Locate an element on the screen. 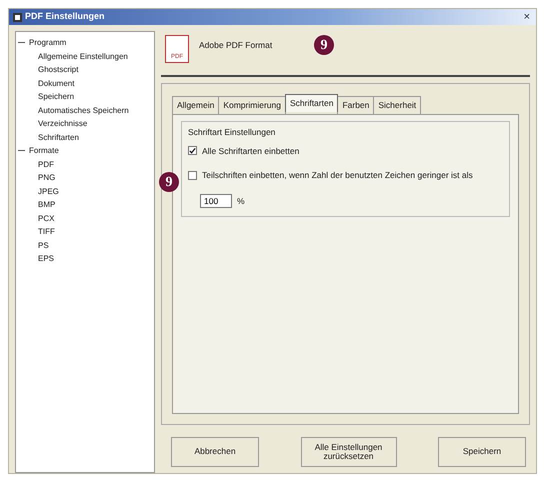 The image size is (545, 483). app-icon is located at coordinates (17, 17).